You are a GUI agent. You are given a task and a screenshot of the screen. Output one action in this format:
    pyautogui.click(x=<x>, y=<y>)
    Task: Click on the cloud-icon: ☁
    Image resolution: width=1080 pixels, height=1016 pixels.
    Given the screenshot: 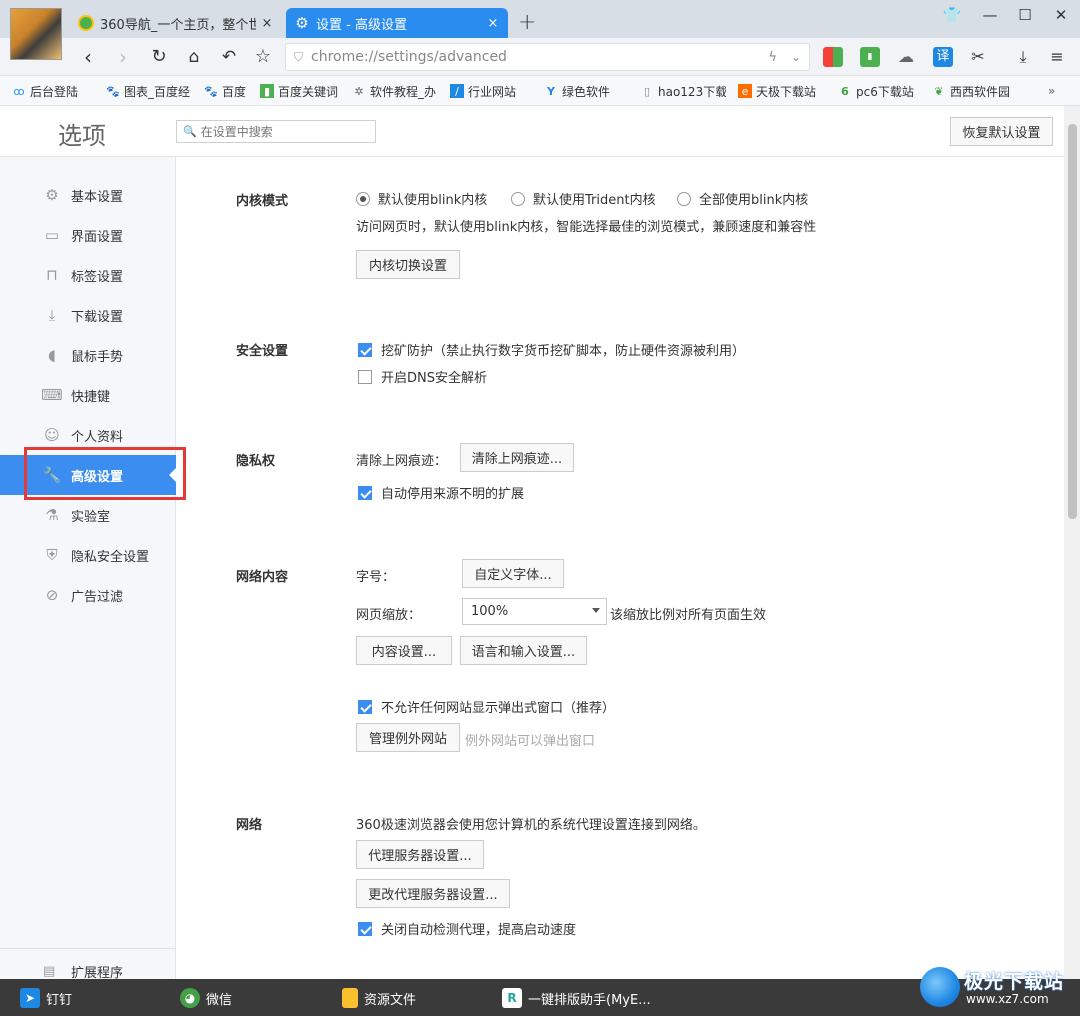 What is the action you would take?
    pyautogui.click(x=906, y=57)
    